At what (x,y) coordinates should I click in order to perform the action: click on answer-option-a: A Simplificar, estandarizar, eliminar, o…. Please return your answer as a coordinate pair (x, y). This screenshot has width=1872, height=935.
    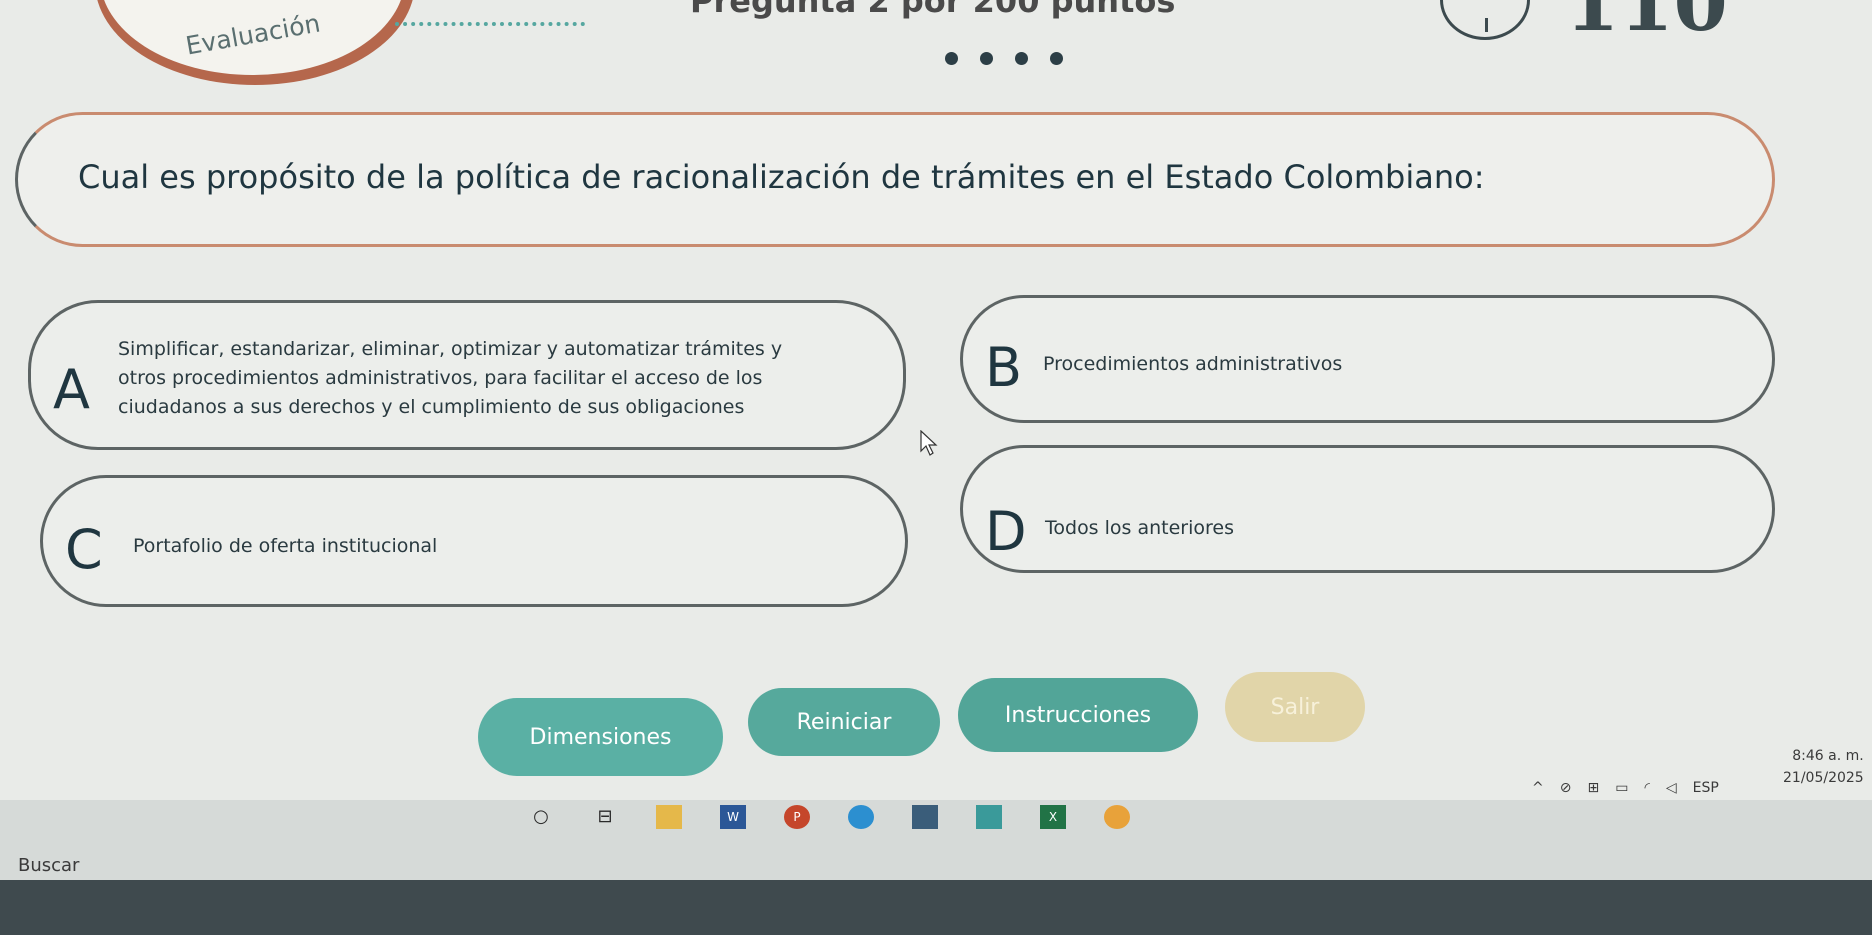
    Looking at the image, I should click on (467, 375).